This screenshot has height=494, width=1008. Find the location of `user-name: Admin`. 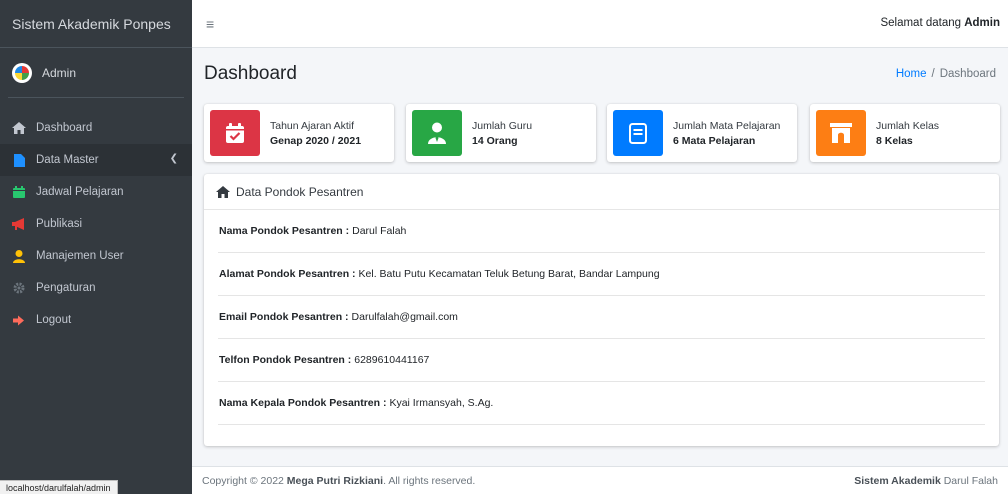

user-name: Admin is located at coordinates (59, 72).